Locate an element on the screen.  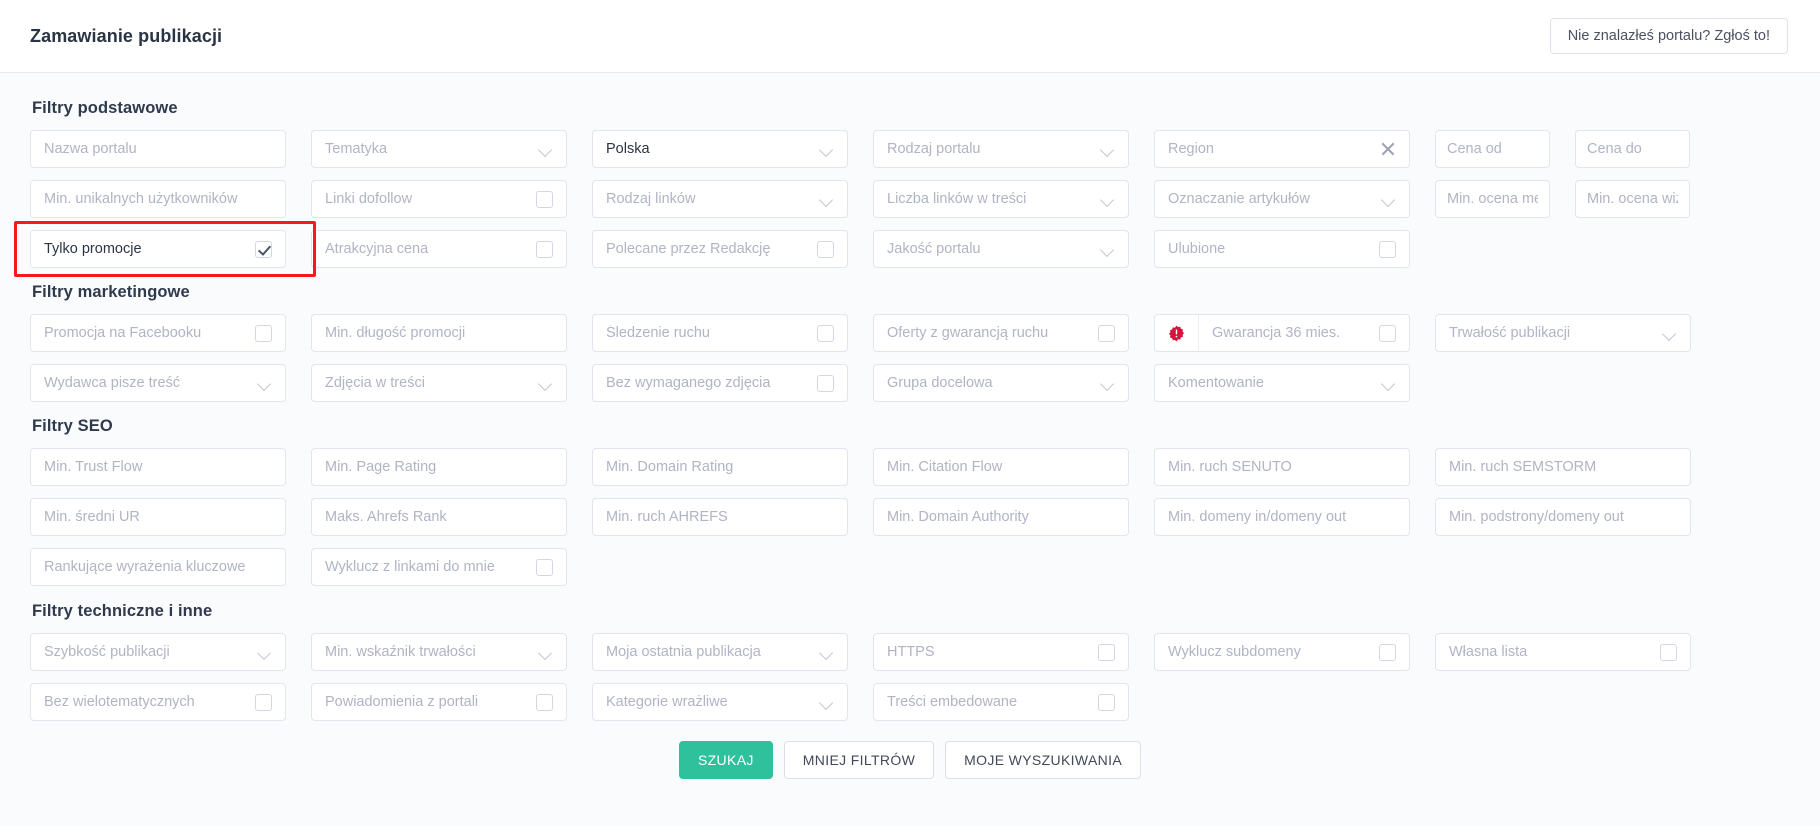
filter-input-rodzaj-portalu: Rodzaj portalu is located at coordinates (1001, 149).